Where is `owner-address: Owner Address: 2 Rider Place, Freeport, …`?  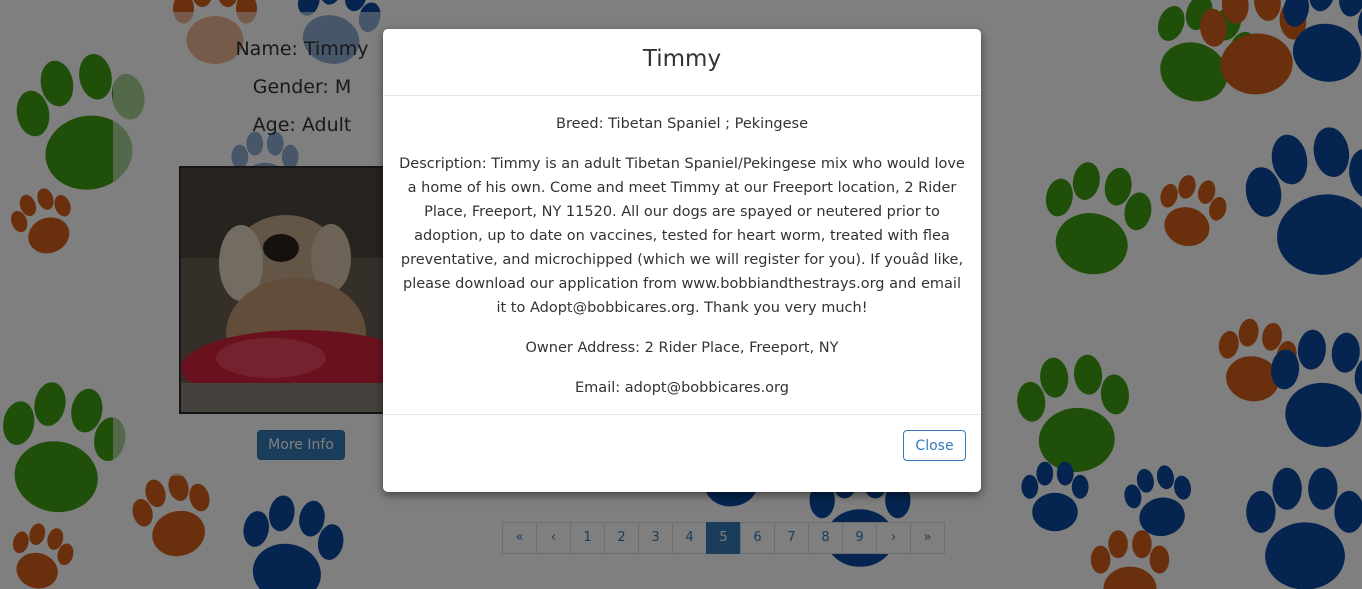
owner-address: Owner Address: 2 Rider Place, Freeport, … is located at coordinates (682, 348).